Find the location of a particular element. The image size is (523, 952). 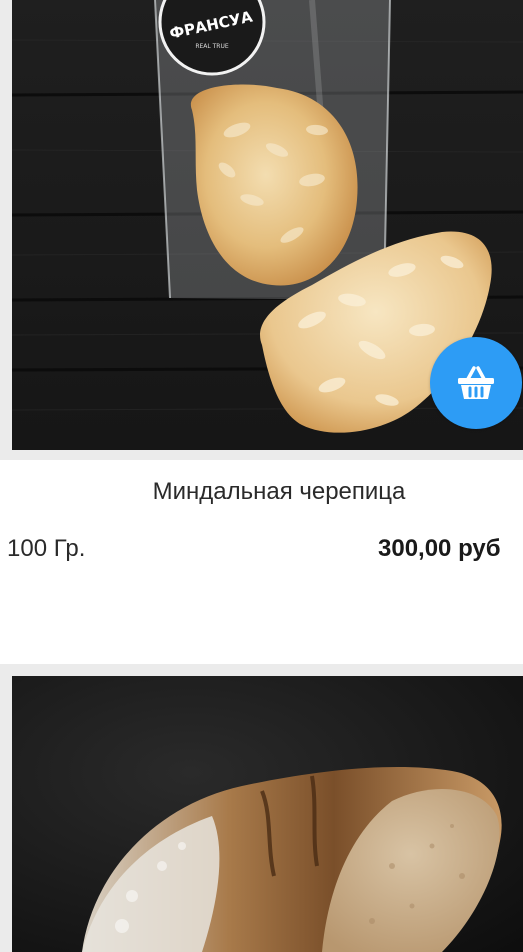

product-weight: 100 Гр. is located at coordinates (46, 548).